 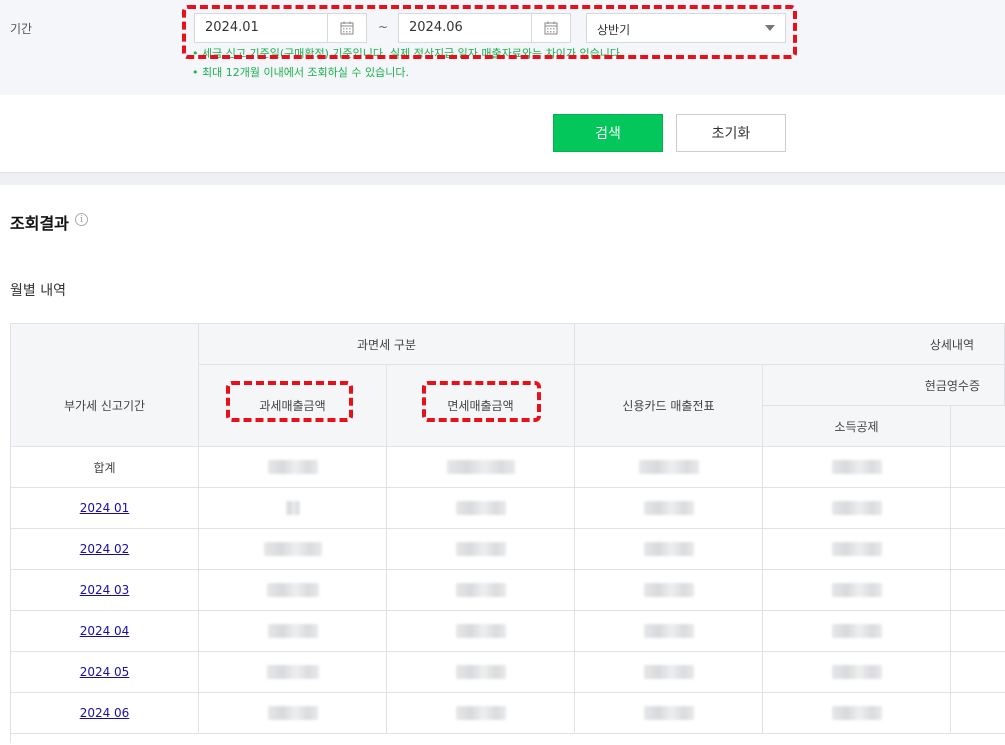 What do you see at coordinates (489, 32) in the screenshot?
I see `highlight-box-filter` at bounding box center [489, 32].